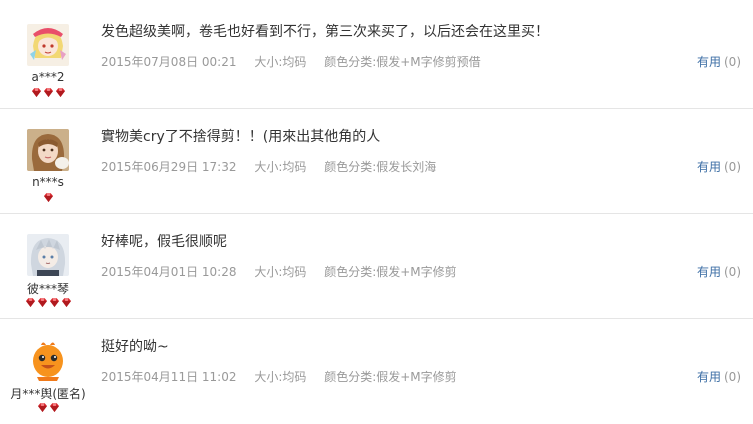 Image resolution: width=753 pixels, height=424 pixels. I want to click on reviewer-username: 月***舆(匿名), so click(48, 393).